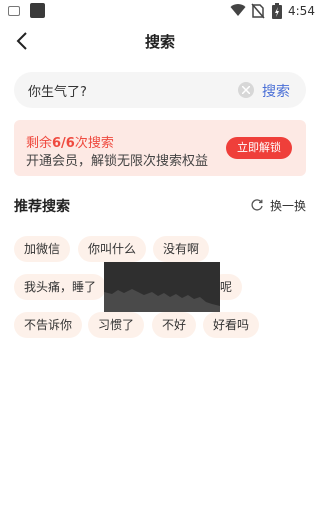 This screenshot has height=529, width=320. I want to click on close-icon, so click(246, 90).